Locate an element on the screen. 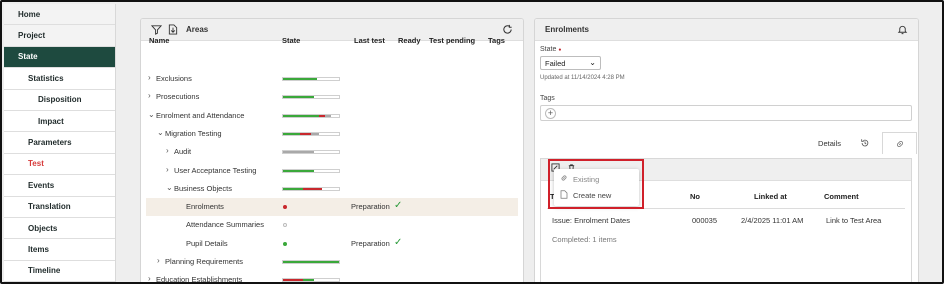 This screenshot has height=284, width=944. tags-field: + is located at coordinates (726, 113).